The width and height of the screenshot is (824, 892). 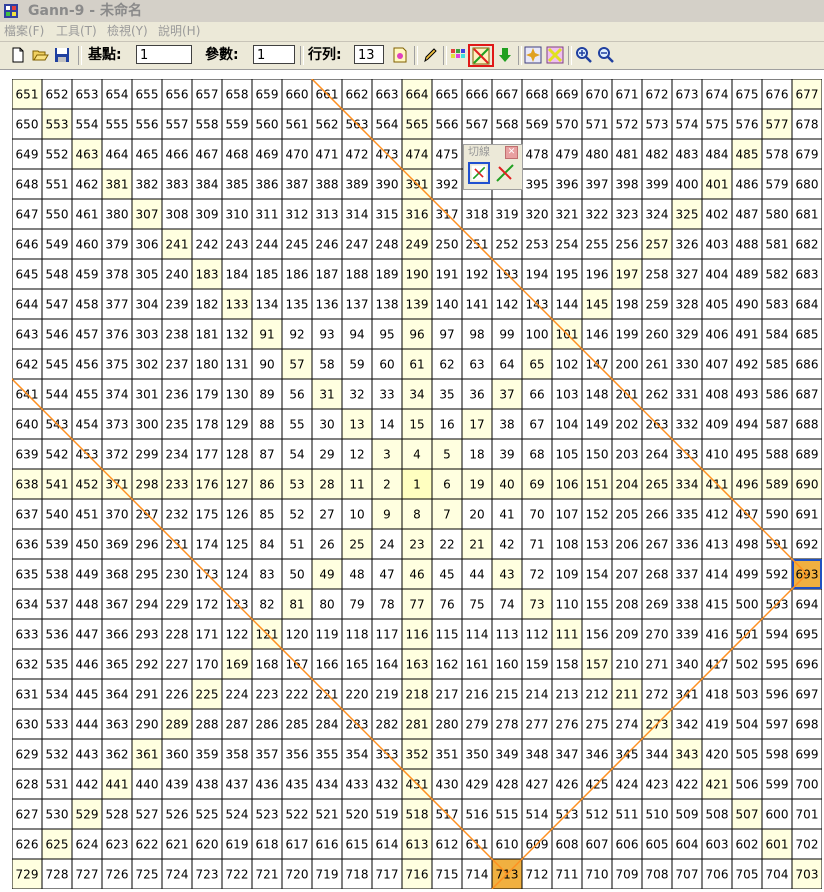 What do you see at coordinates (179, 31) in the screenshot?
I see `menu-help: 說明(H)` at bounding box center [179, 31].